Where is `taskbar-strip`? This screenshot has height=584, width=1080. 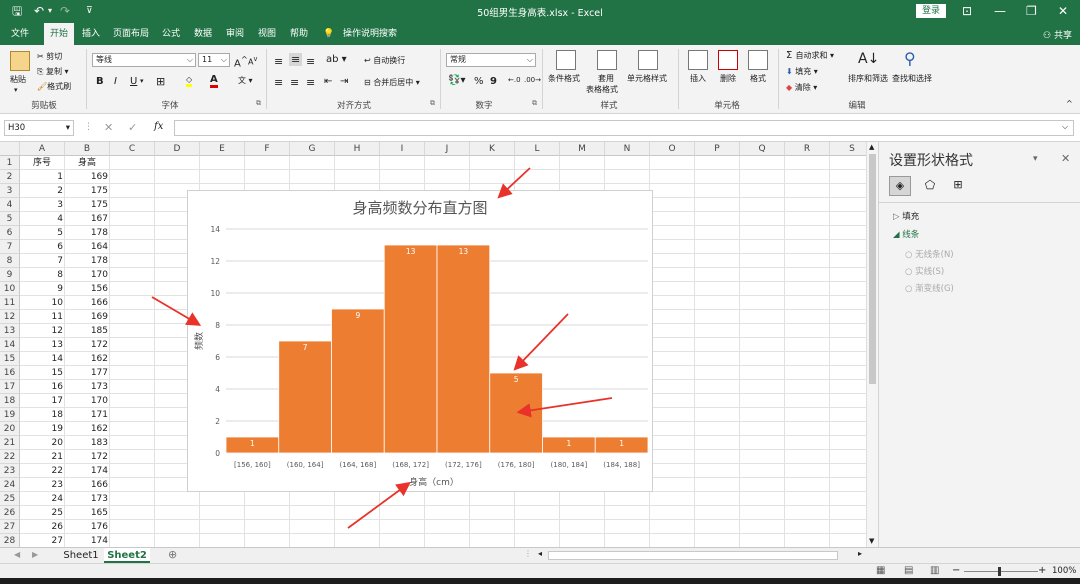
taskbar-strip is located at coordinates (540, 581).